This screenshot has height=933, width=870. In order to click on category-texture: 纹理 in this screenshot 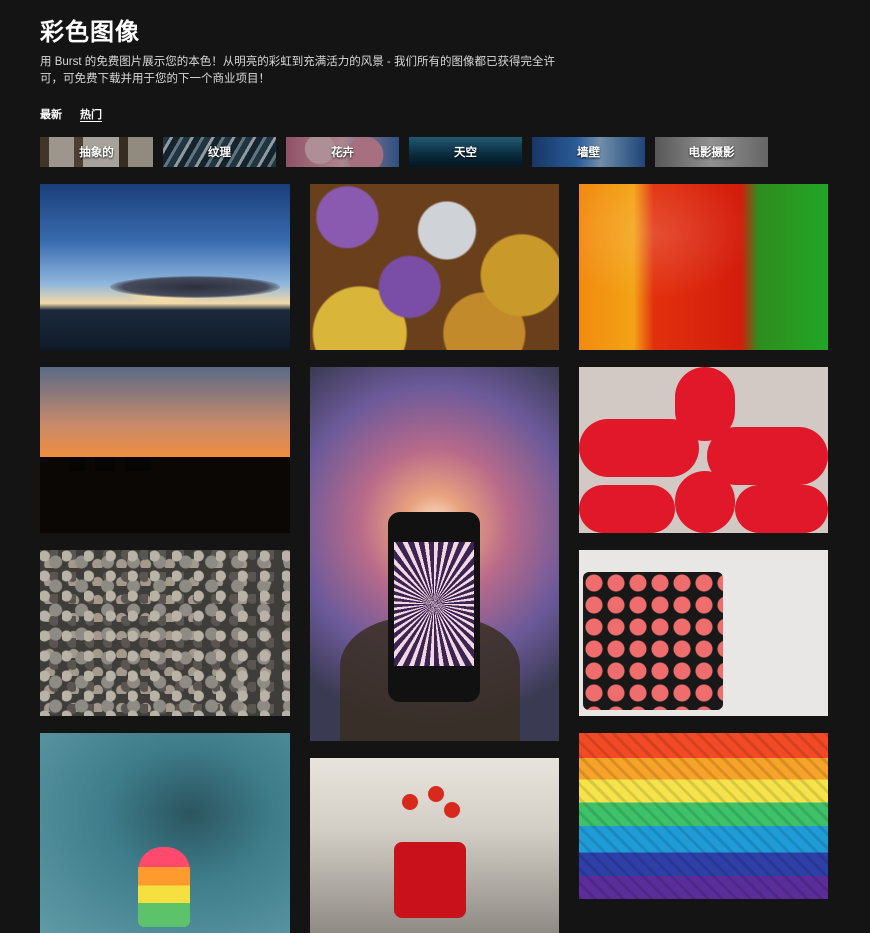, I will do `click(219, 152)`.